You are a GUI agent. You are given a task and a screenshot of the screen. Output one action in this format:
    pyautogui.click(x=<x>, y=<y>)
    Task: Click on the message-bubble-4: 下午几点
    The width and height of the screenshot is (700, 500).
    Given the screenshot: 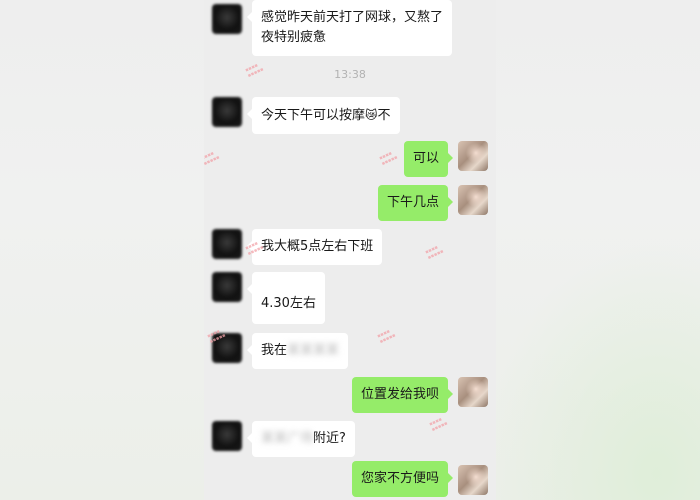 What is the action you would take?
    pyautogui.click(x=415, y=203)
    